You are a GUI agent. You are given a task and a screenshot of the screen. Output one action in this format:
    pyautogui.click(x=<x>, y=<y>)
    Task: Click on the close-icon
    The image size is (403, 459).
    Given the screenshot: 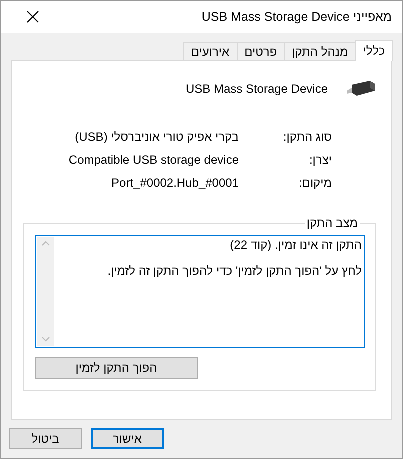 What is the action you would take?
    pyautogui.click(x=33, y=17)
    